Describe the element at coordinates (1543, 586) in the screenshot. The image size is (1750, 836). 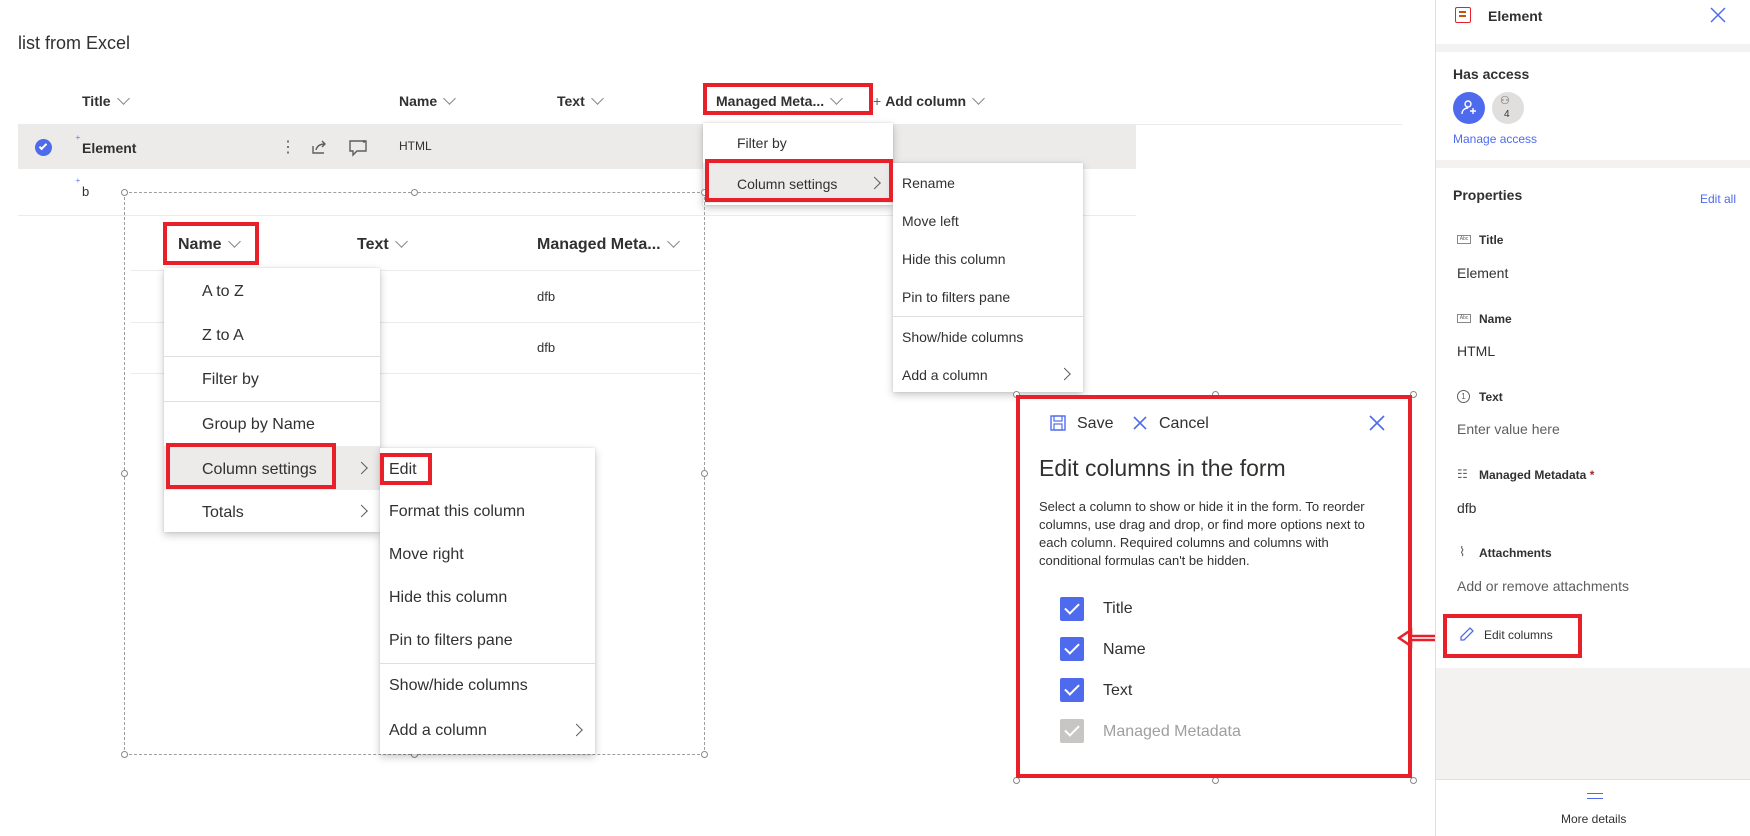
I see `add-attachments-link: Add or remove attachments` at that location.